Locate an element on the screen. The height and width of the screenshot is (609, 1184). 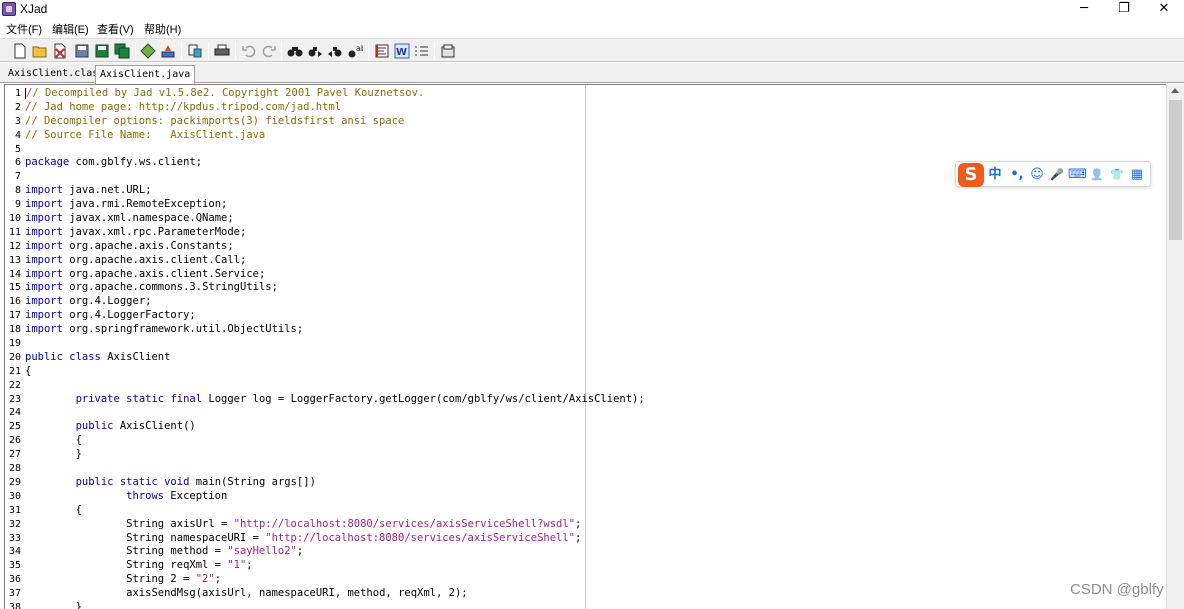
code-line: 5 is located at coordinates (325, 150).